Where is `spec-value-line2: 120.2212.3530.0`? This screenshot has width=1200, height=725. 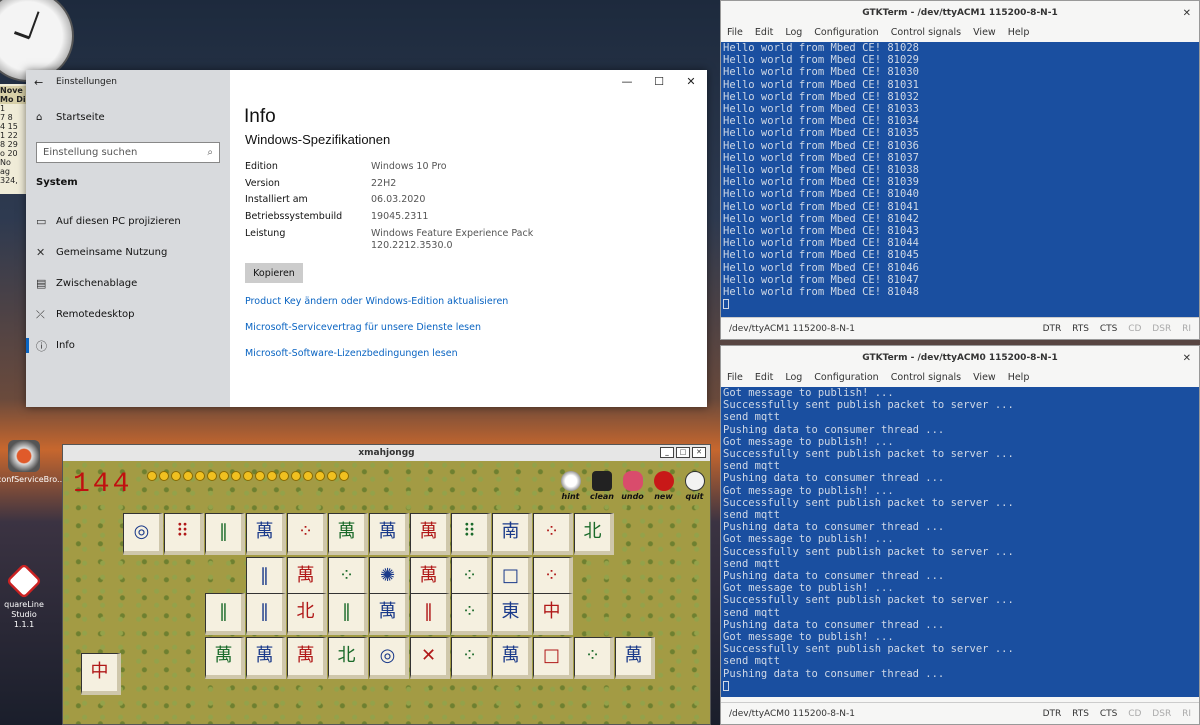
spec-value-line2: 120.2212.3530.0 is located at coordinates (412, 245).